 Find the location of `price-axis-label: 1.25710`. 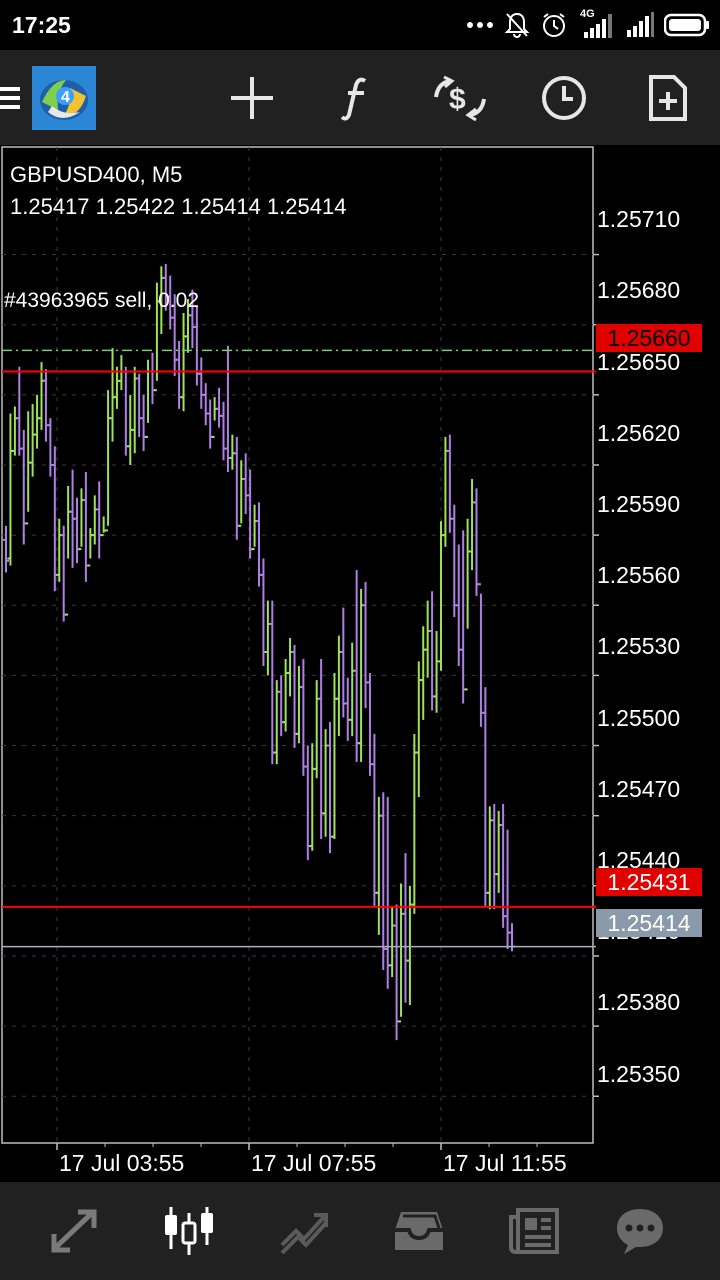

price-axis-label: 1.25710 is located at coordinates (639, 219).